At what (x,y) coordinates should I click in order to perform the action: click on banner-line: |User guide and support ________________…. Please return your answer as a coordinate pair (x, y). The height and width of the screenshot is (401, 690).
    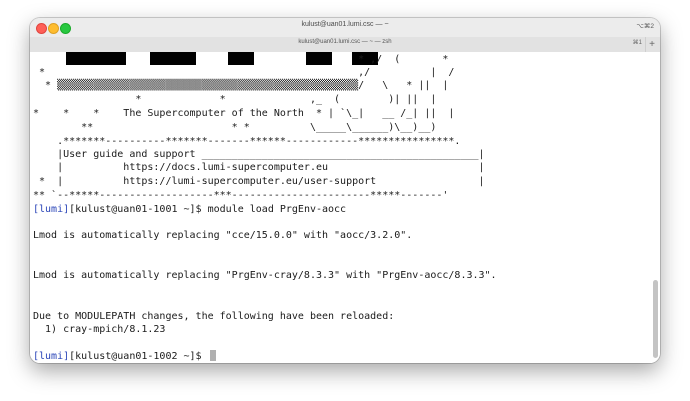
    Looking at the image, I should click on (259, 154).